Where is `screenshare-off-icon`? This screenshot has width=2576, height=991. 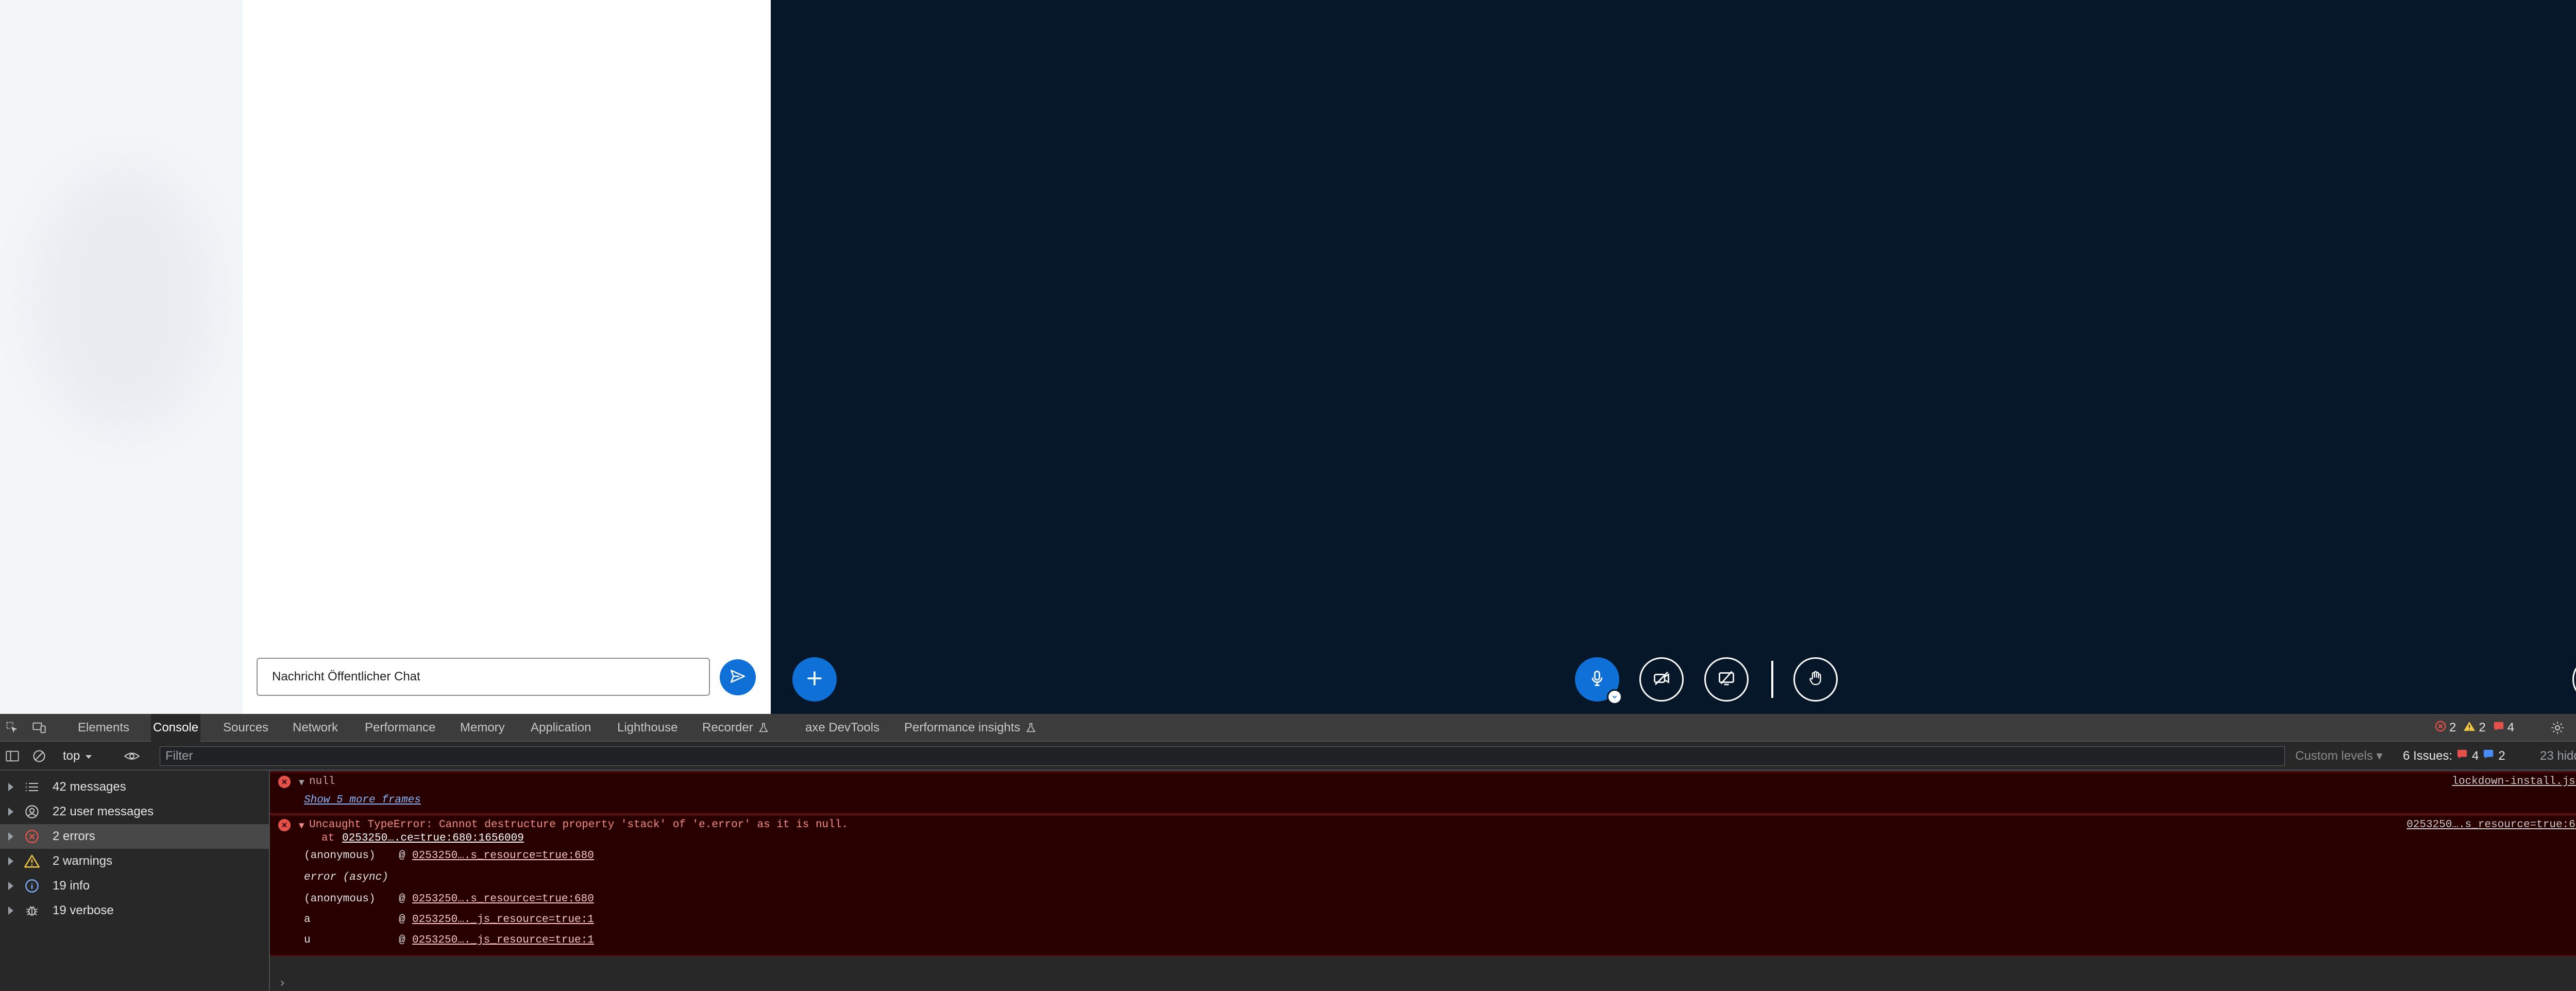
screenshare-off-icon is located at coordinates (1726, 679).